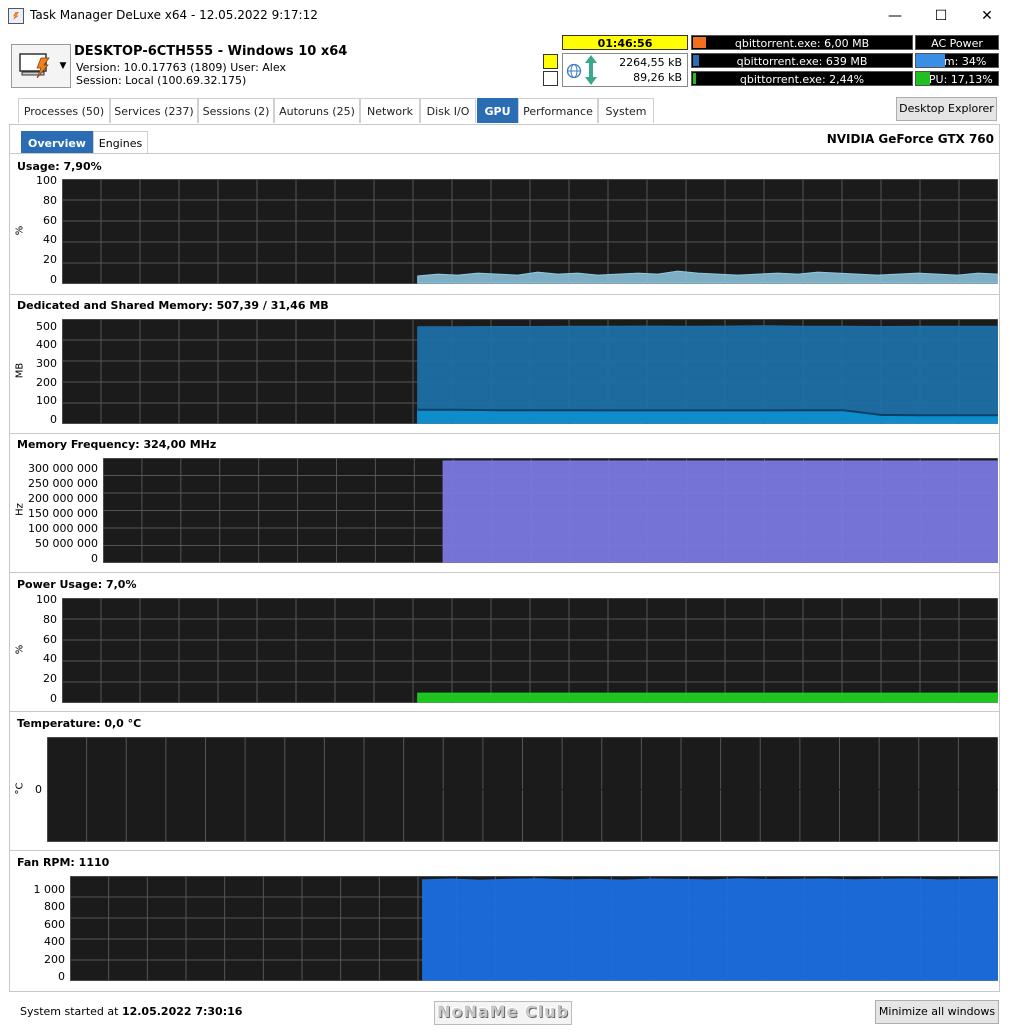 Image resolution: width=1010 pixels, height=1033 pixels. I want to click on temperature-graph-title: Temperature: 0,0 °C, so click(79, 723).